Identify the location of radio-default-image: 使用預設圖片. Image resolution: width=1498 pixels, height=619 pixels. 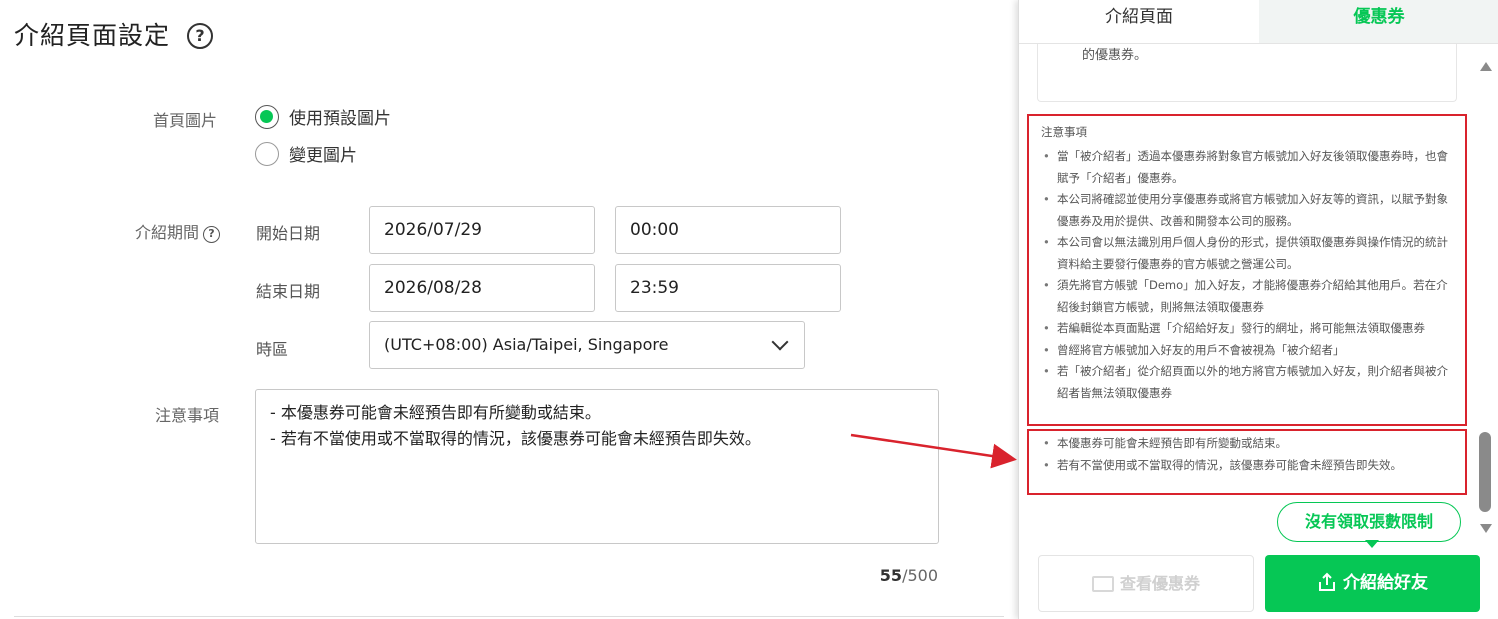
(323, 116).